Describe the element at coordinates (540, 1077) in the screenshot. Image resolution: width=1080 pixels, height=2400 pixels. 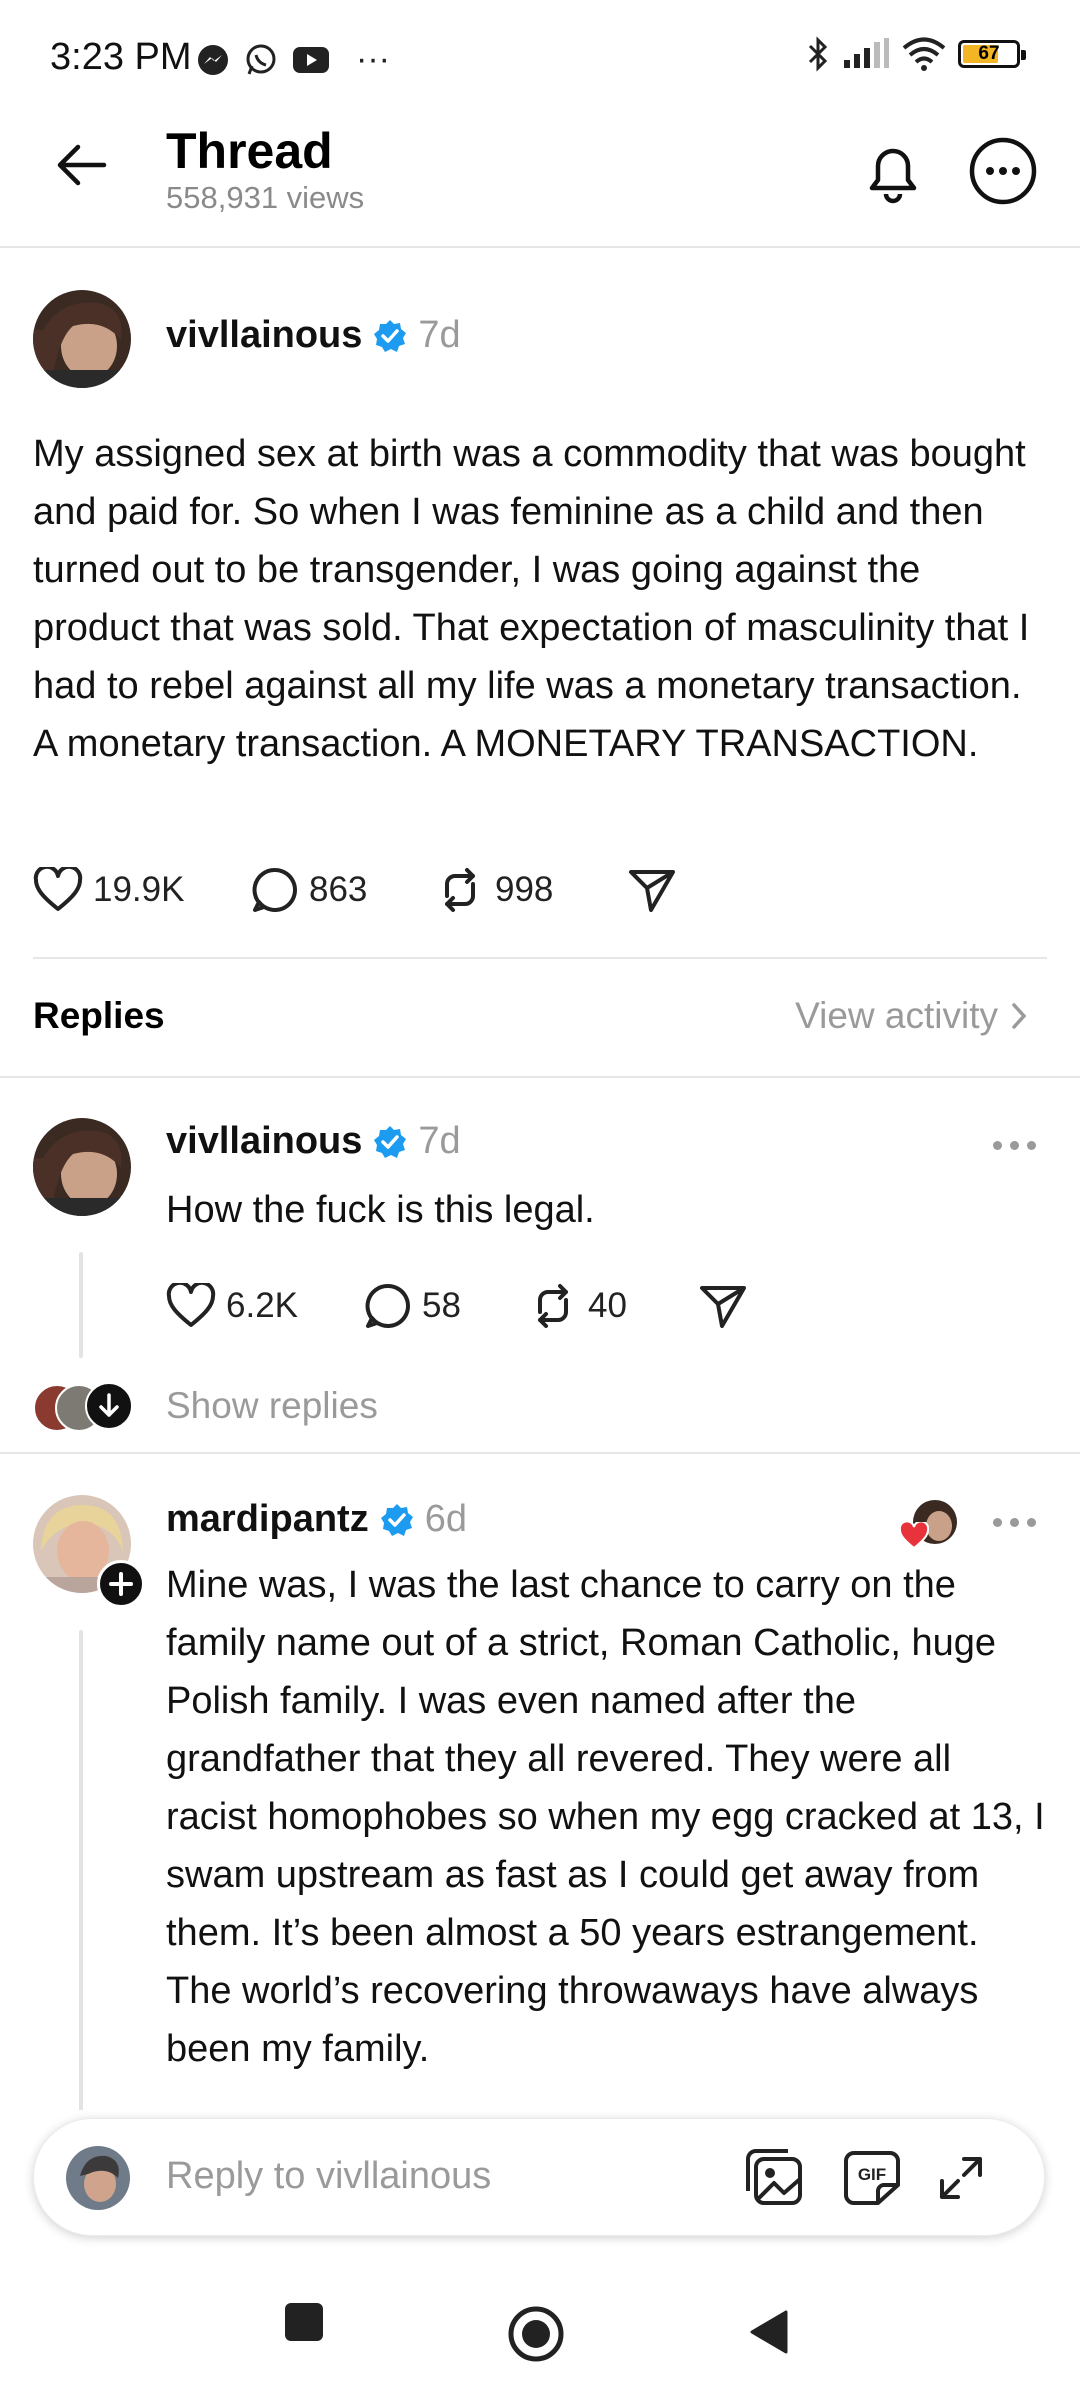
I see `replies-divider` at that location.